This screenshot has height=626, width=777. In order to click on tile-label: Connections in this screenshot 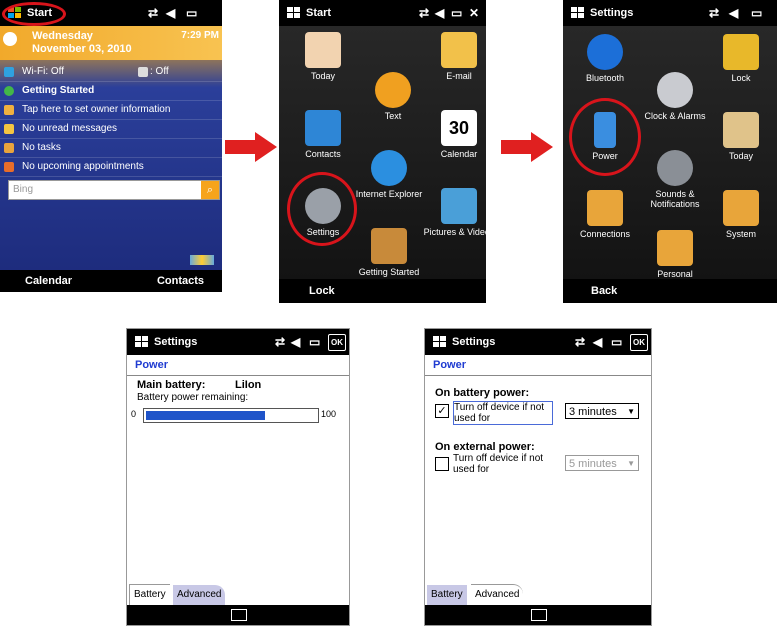, I will do `click(605, 234)`.